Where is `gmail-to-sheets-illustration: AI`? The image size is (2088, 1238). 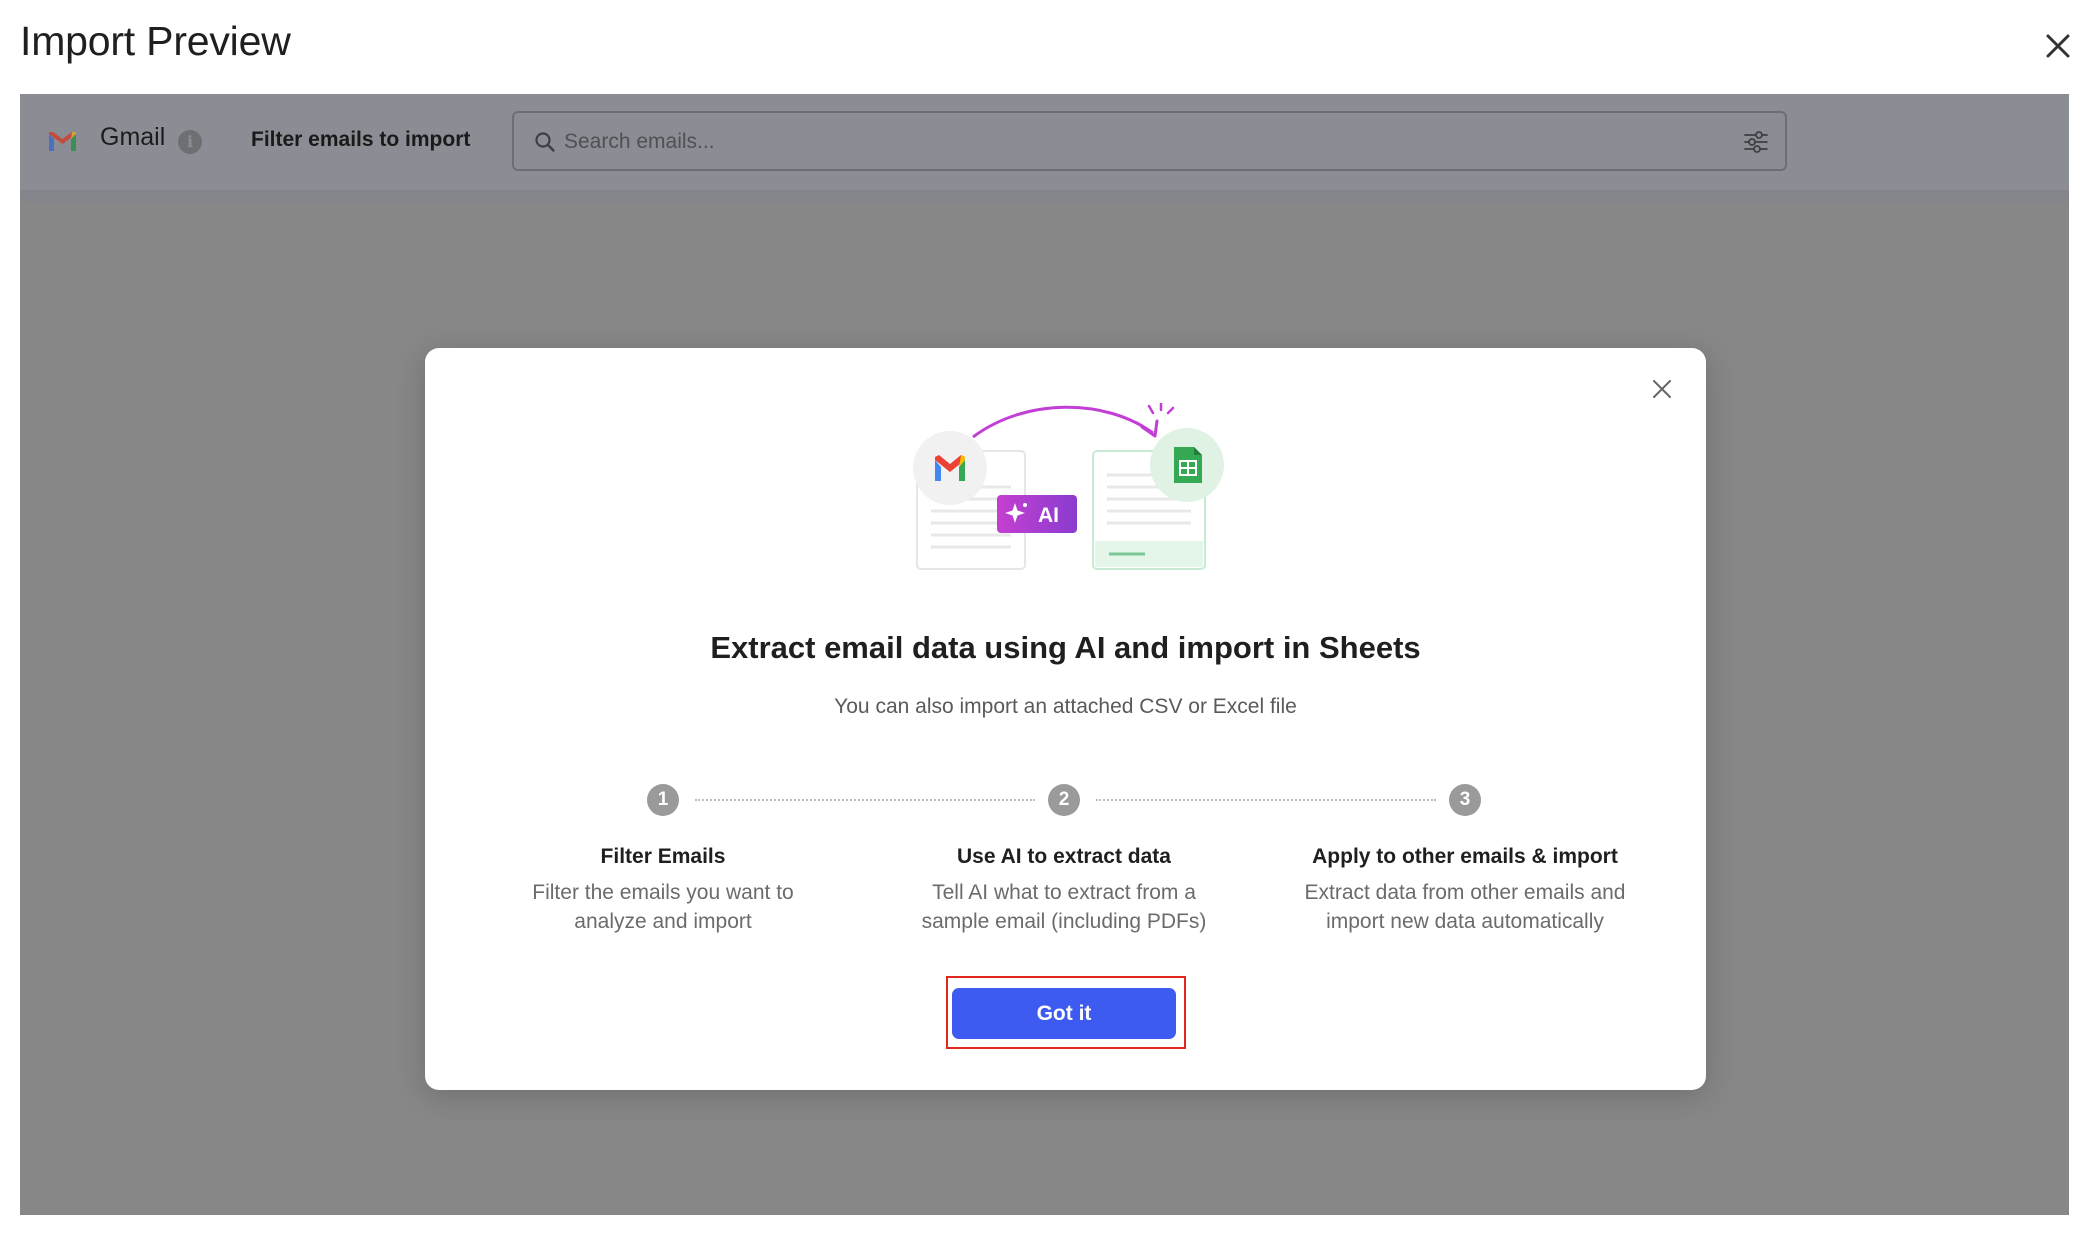
gmail-to-sheets-illustration: AI is located at coordinates (1068, 486).